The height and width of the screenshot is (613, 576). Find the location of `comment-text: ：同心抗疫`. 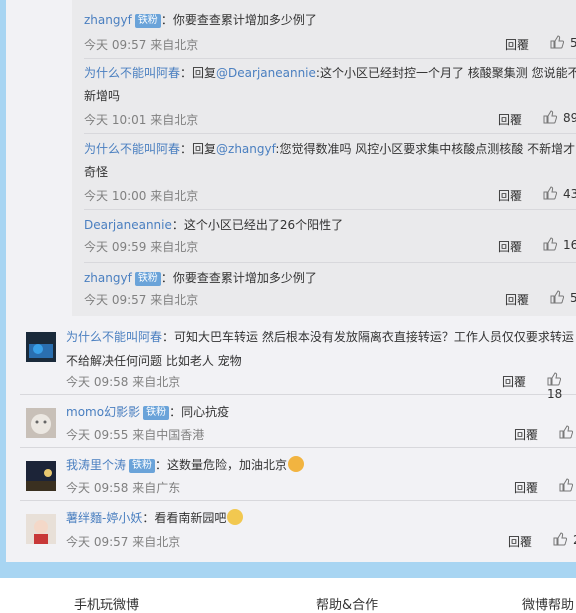

comment-text: ：同心抗疫 is located at coordinates (199, 412).